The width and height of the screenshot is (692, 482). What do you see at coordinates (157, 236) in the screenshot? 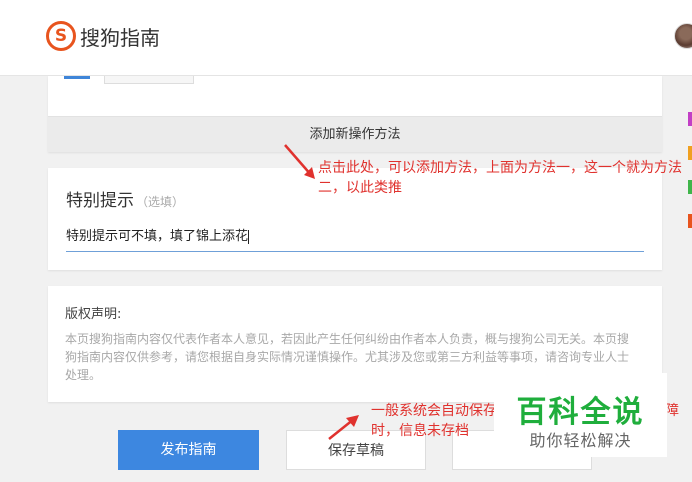
I see `special-tip-input-value: 特别提示可不填，填了锦上添花` at bounding box center [157, 236].